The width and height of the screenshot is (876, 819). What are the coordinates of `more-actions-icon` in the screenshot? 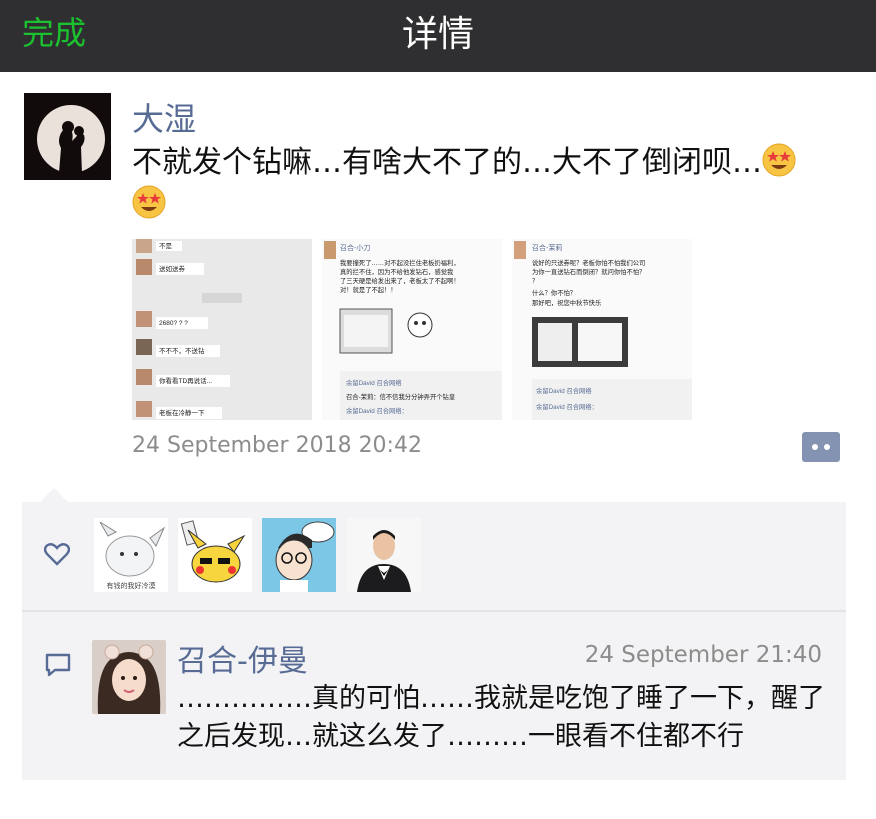 It's located at (821, 447).